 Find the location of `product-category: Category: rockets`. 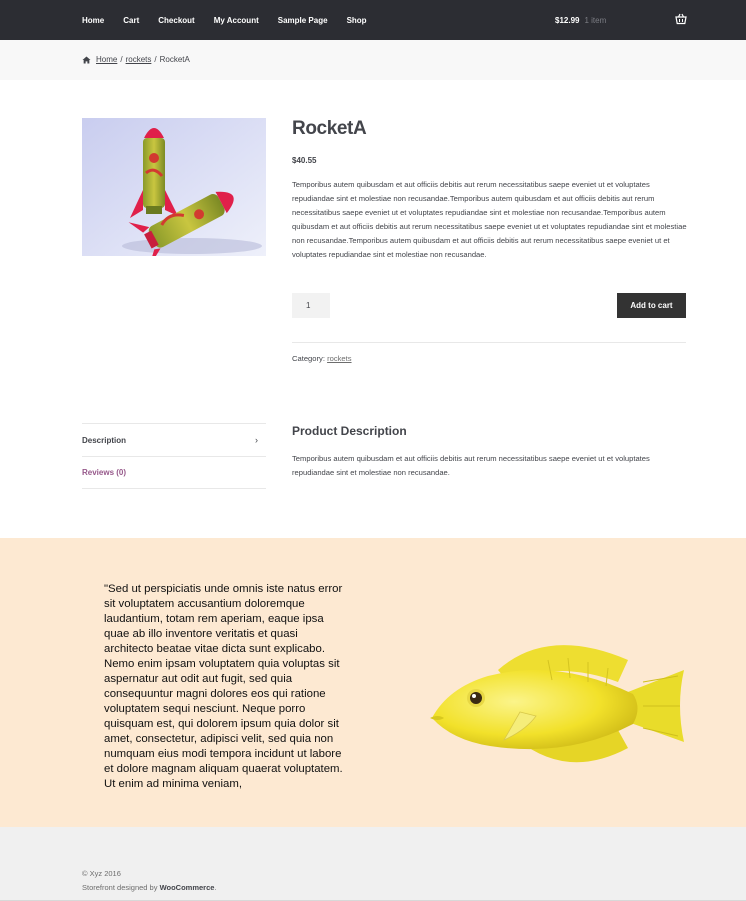

product-category: Category: rockets is located at coordinates (322, 358).